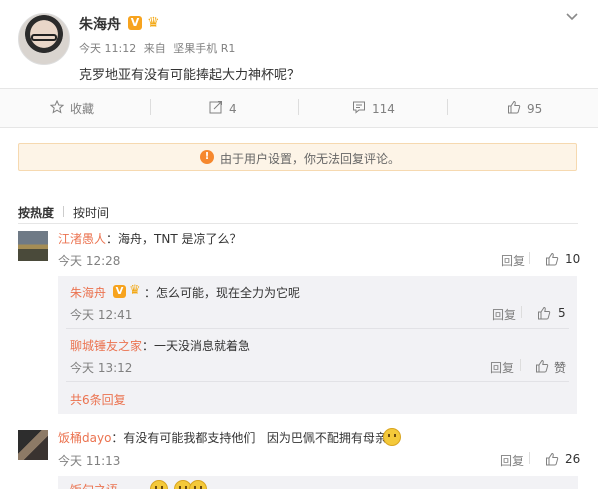 This screenshot has width=598, height=489. I want to click on repost-count: 4, so click(233, 108).